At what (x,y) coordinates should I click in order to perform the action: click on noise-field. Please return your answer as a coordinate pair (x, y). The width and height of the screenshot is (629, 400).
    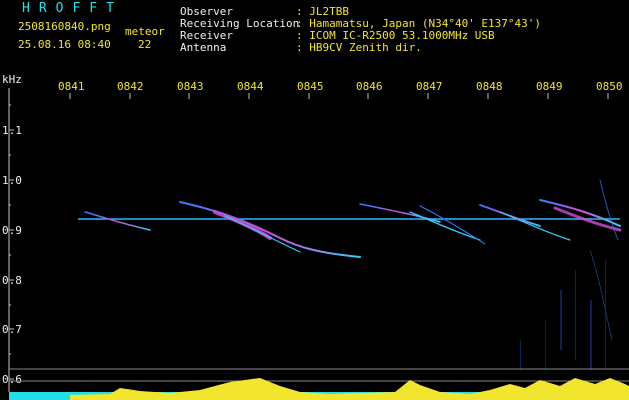
    Looking at the image, I should click on (563, 315).